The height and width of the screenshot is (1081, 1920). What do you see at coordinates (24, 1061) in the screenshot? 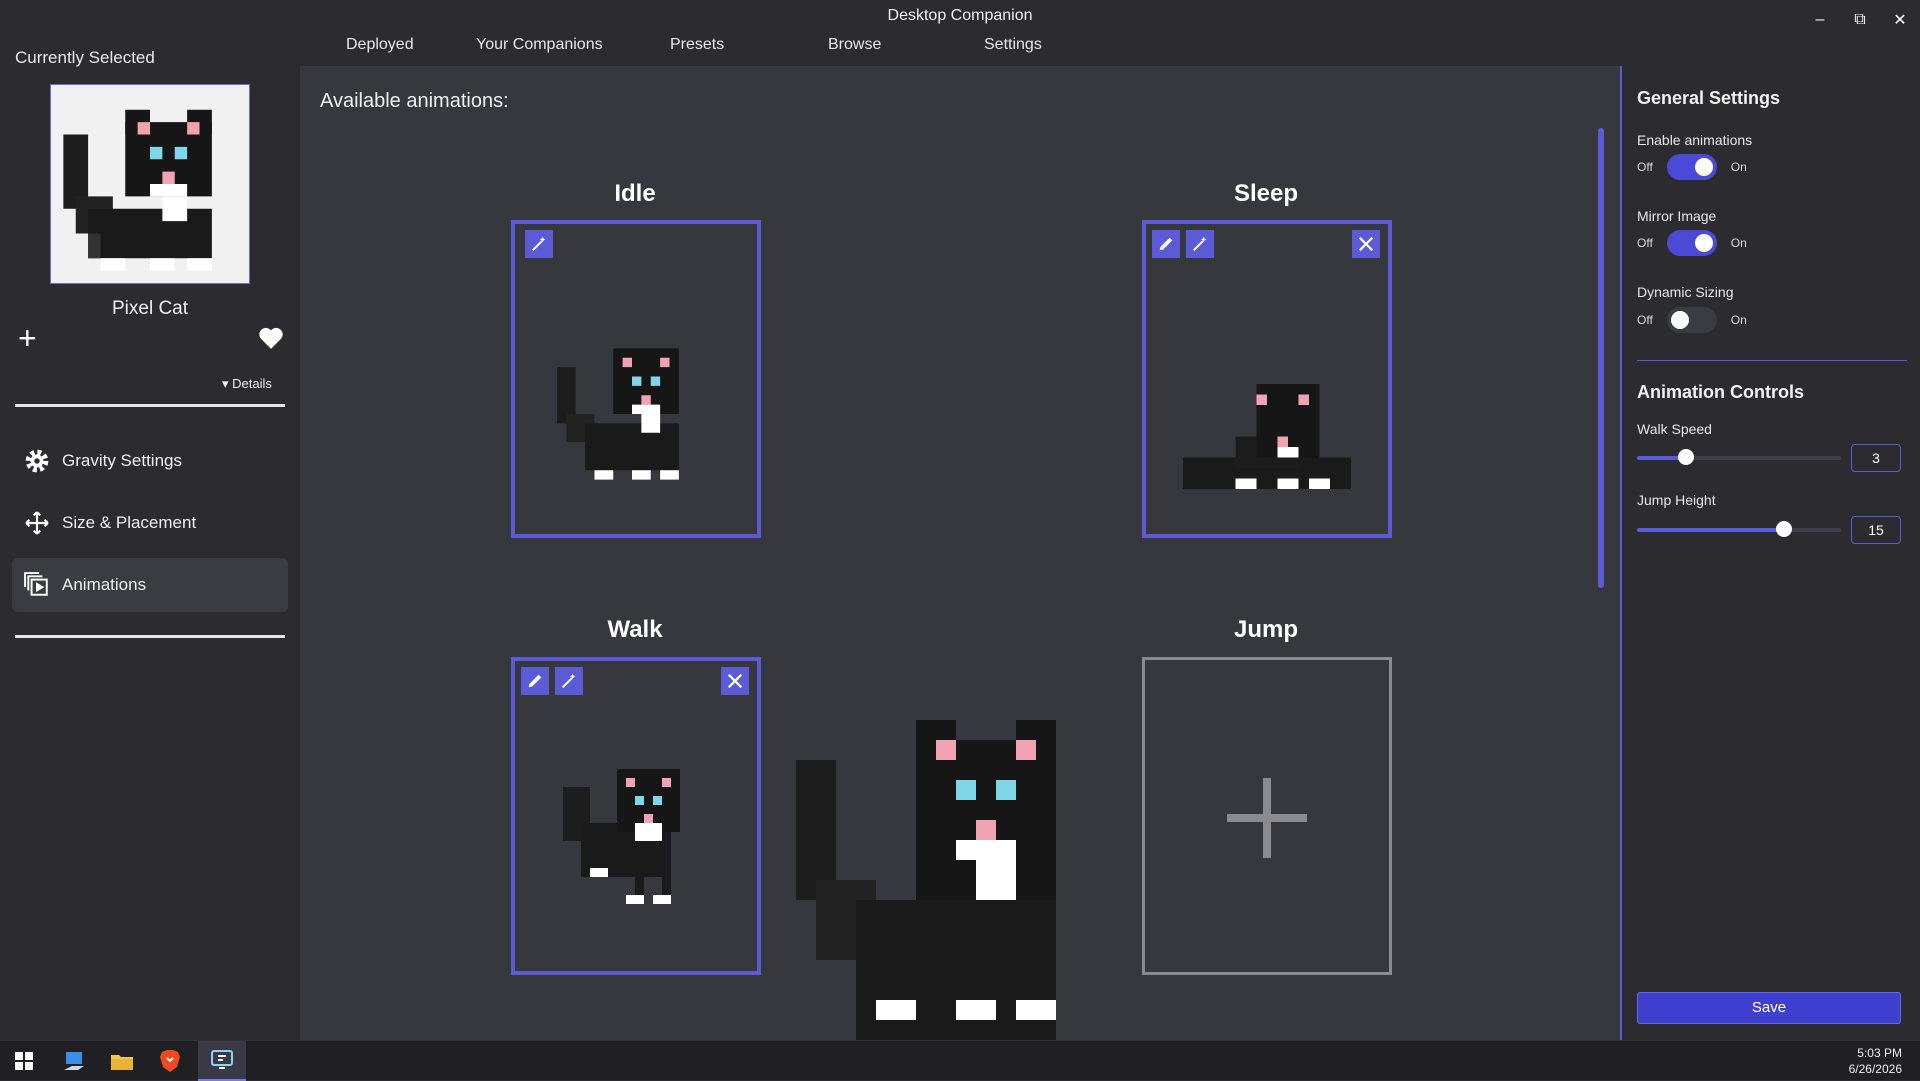
I see `windows-start-icon` at bounding box center [24, 1061].